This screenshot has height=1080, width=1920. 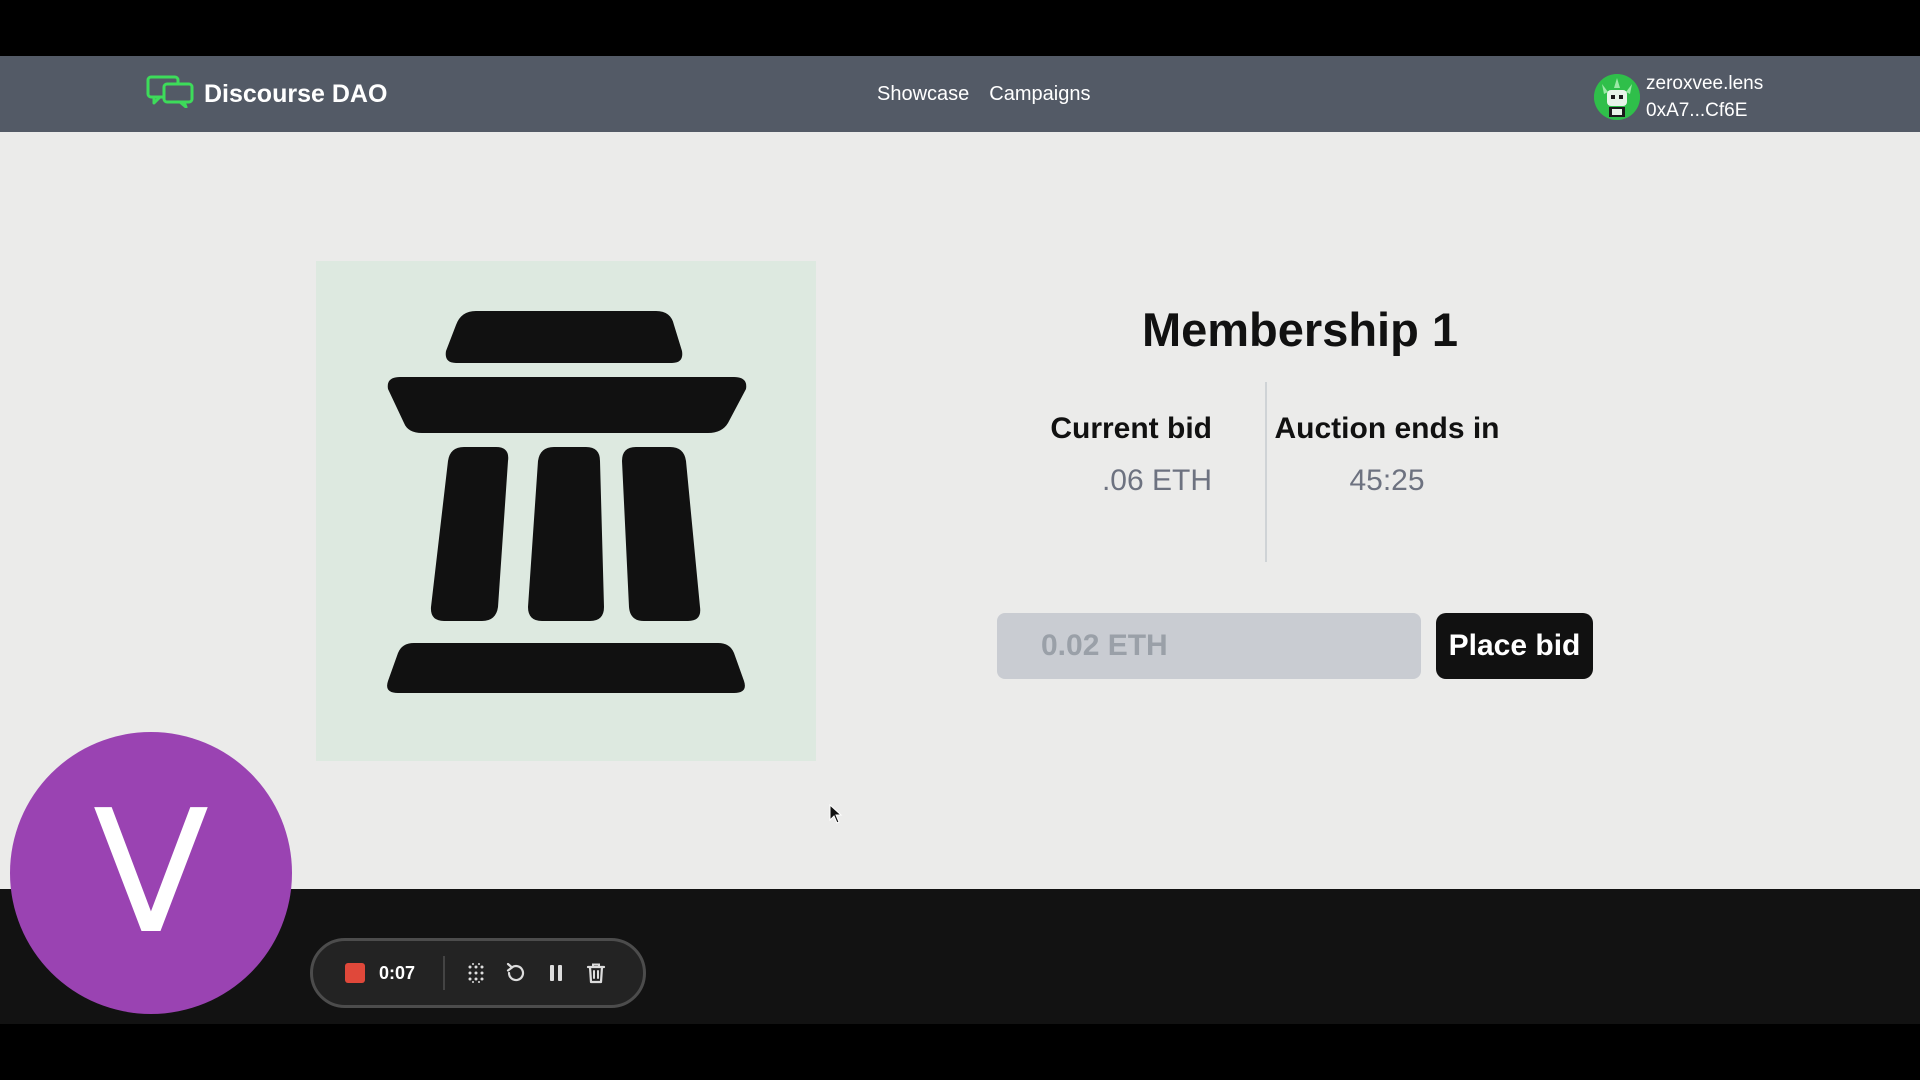 What do you see at coordinates (556, 973) in the screenshot?
I see `pause-icon` at bounding box center [556, 973].